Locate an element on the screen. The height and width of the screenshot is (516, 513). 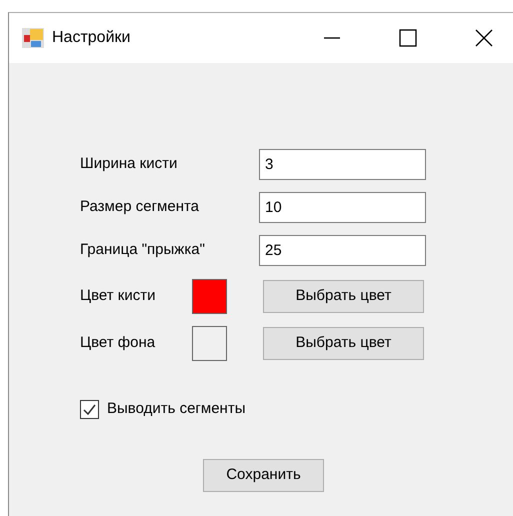
close-icon is located at coordinates (484, 38).